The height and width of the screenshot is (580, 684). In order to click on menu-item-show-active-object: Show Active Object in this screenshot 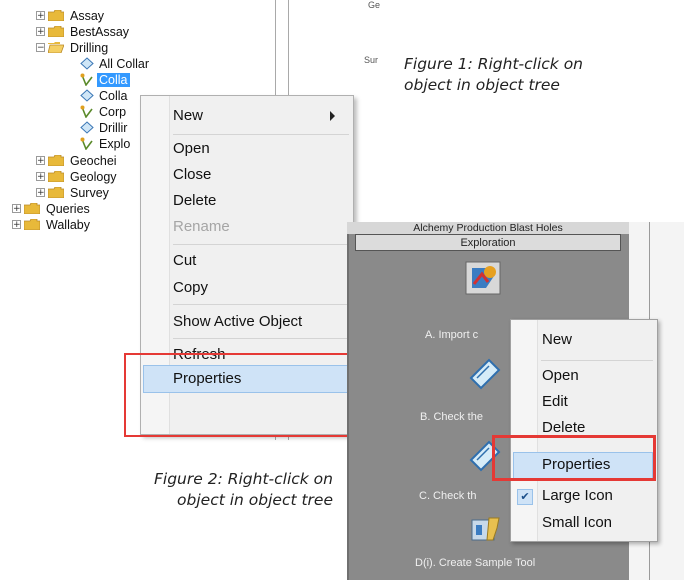, I will do `click(237, 322)`.